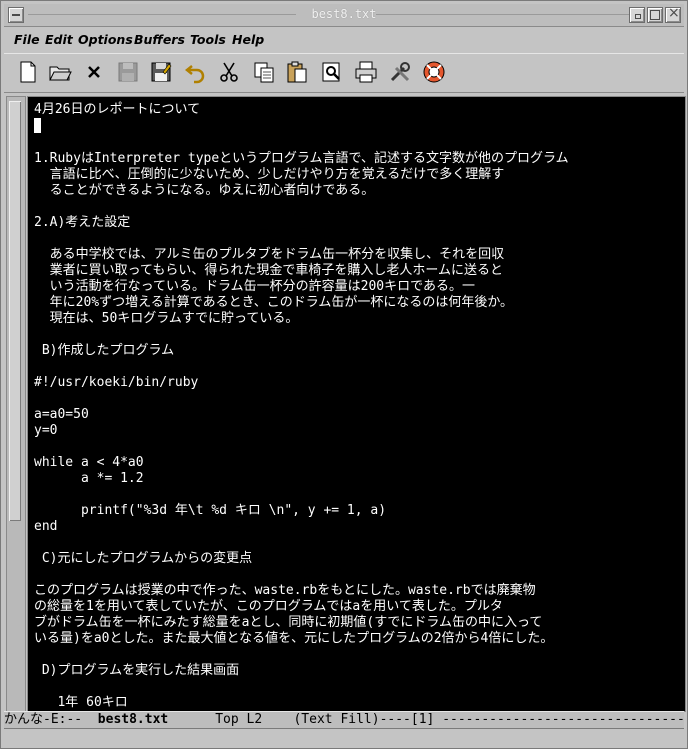 The width and height of the screenshot is (688, 749). Describe the element at coordinates (344, 737) in the screenshot. I see `minibuffer` at that location.